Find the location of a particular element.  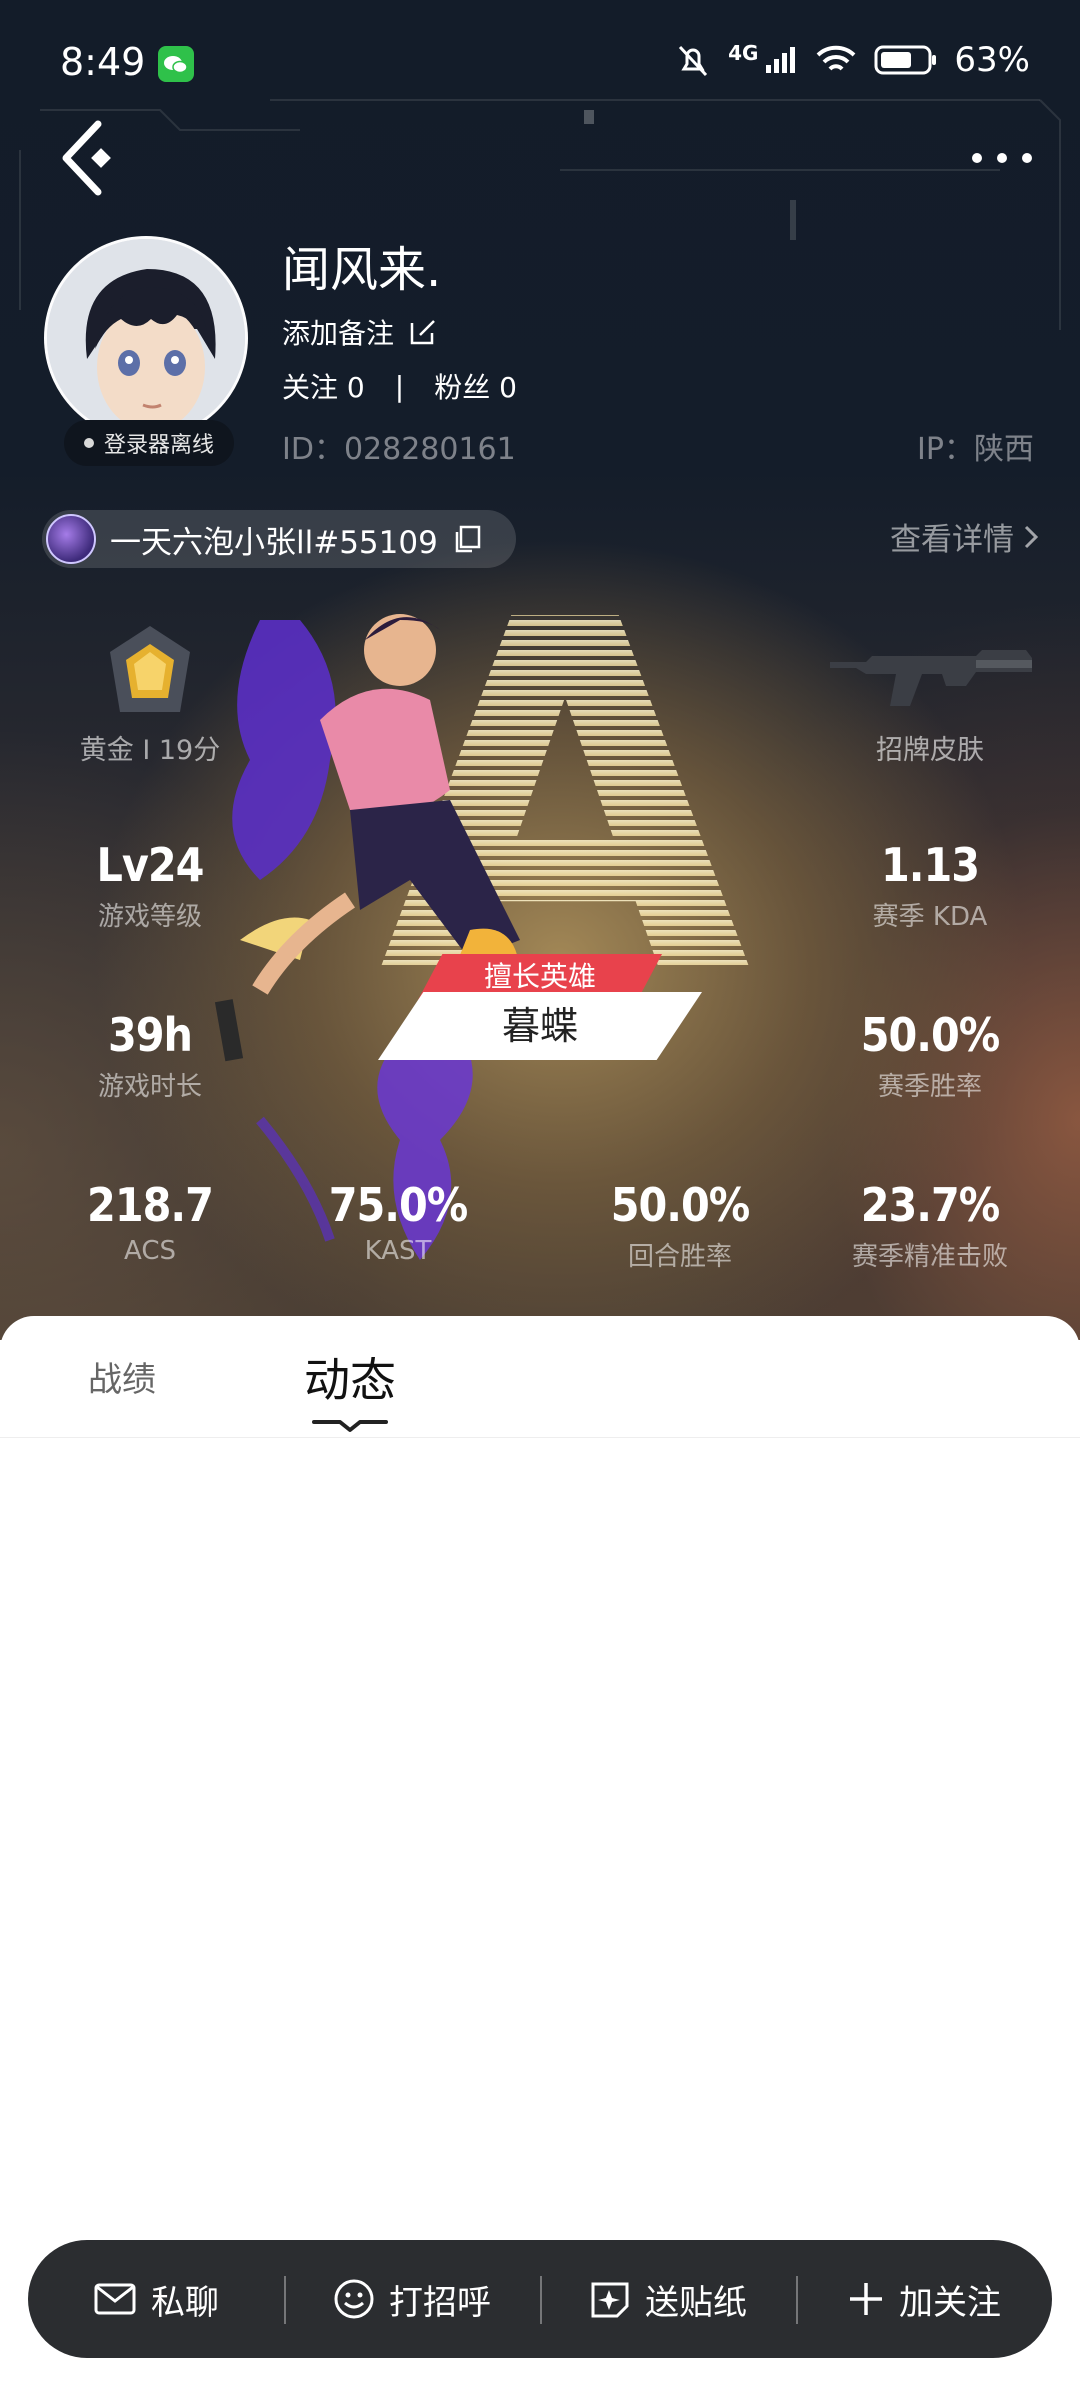

action-bar: 私聊 打招呼 送贴纸 加关注 is located at coordinates (540, 2299).